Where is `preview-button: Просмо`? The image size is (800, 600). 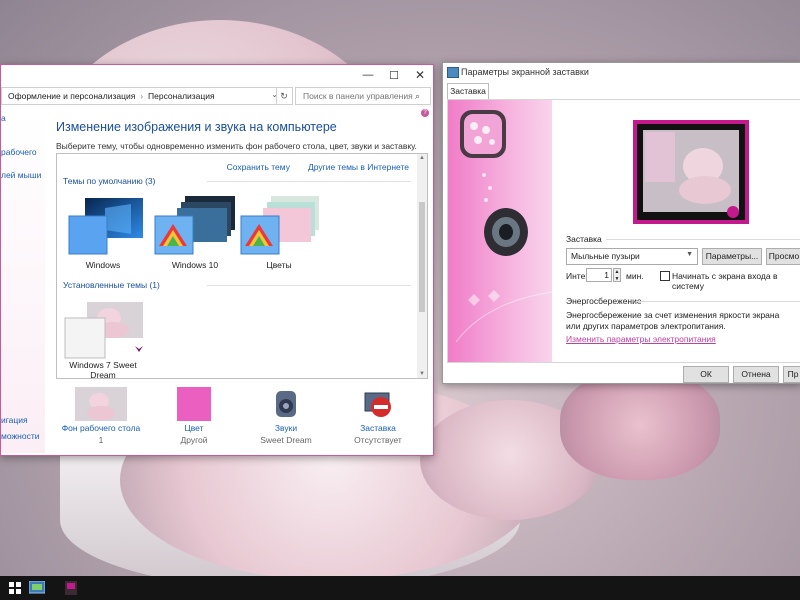 preview-button: Просмо is located at coordinates (783, 256).